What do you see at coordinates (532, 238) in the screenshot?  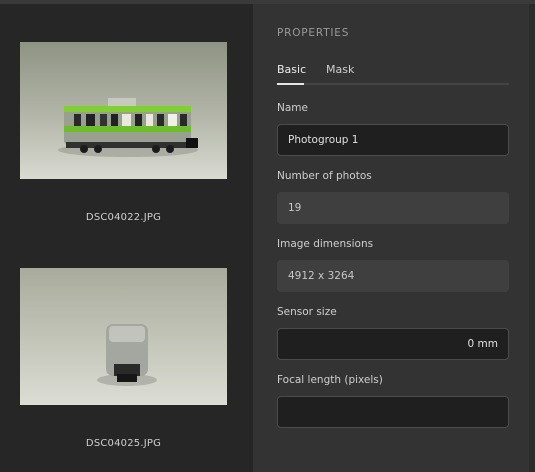 I see `panel-right-edge` at bounding box center [532, 238].